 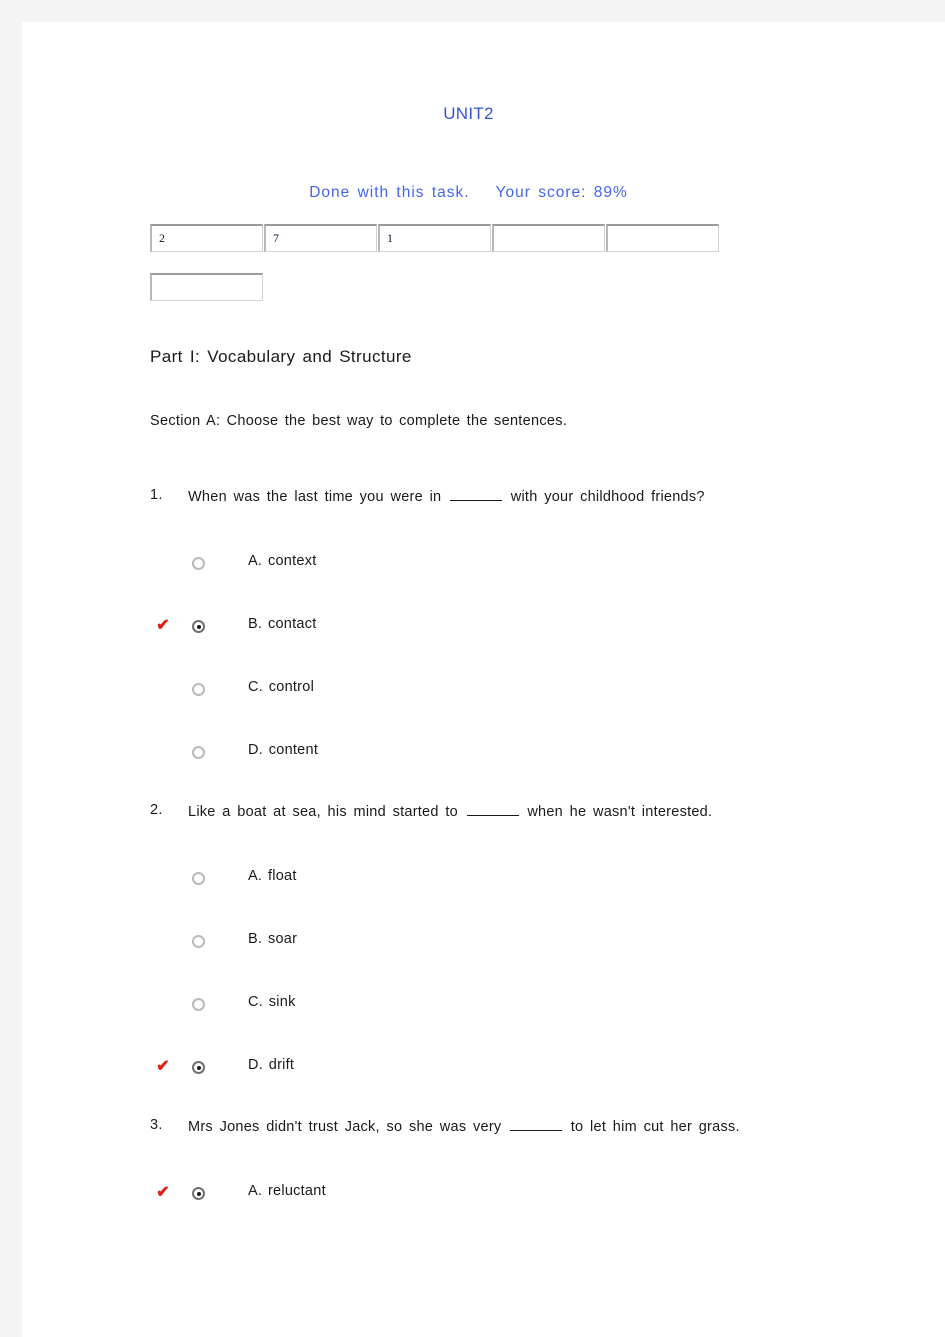 I want to click on option-row: ✔B. soar, so click(x=468, y=949).